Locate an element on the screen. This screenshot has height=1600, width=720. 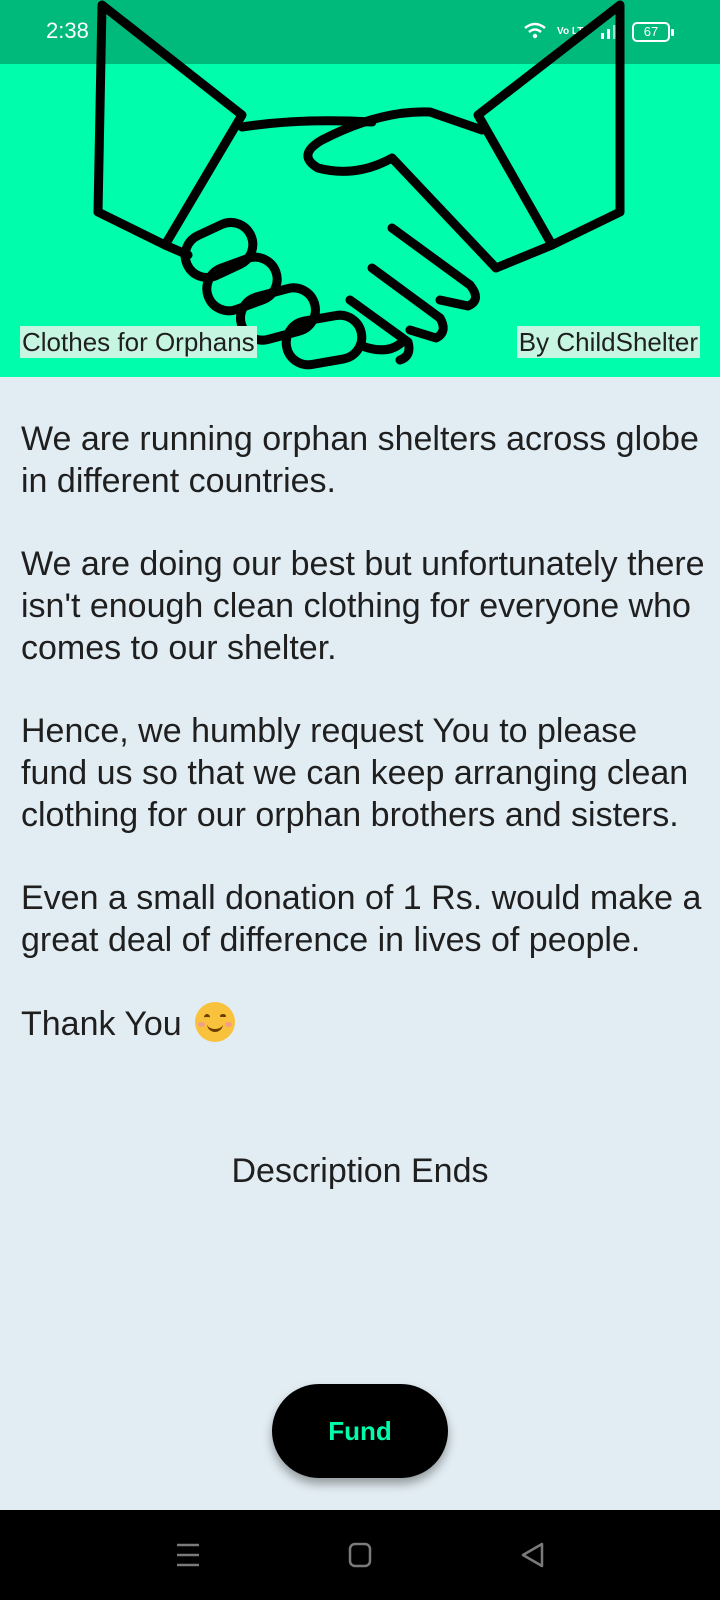
campaign-organizer: By ChildShelter is located at coordinates (608, 342).